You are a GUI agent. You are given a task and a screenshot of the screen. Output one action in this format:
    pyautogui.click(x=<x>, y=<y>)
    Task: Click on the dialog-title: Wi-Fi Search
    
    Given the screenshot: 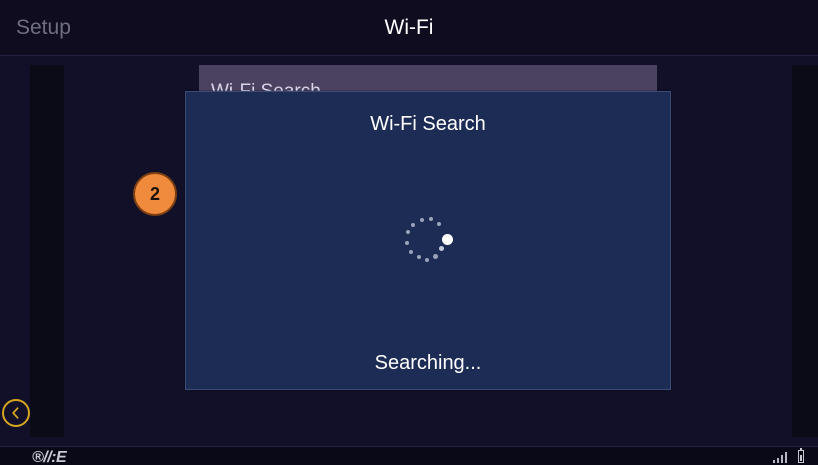 What is the action you would take?
    pyautogui.click(x=428, y=124)
    